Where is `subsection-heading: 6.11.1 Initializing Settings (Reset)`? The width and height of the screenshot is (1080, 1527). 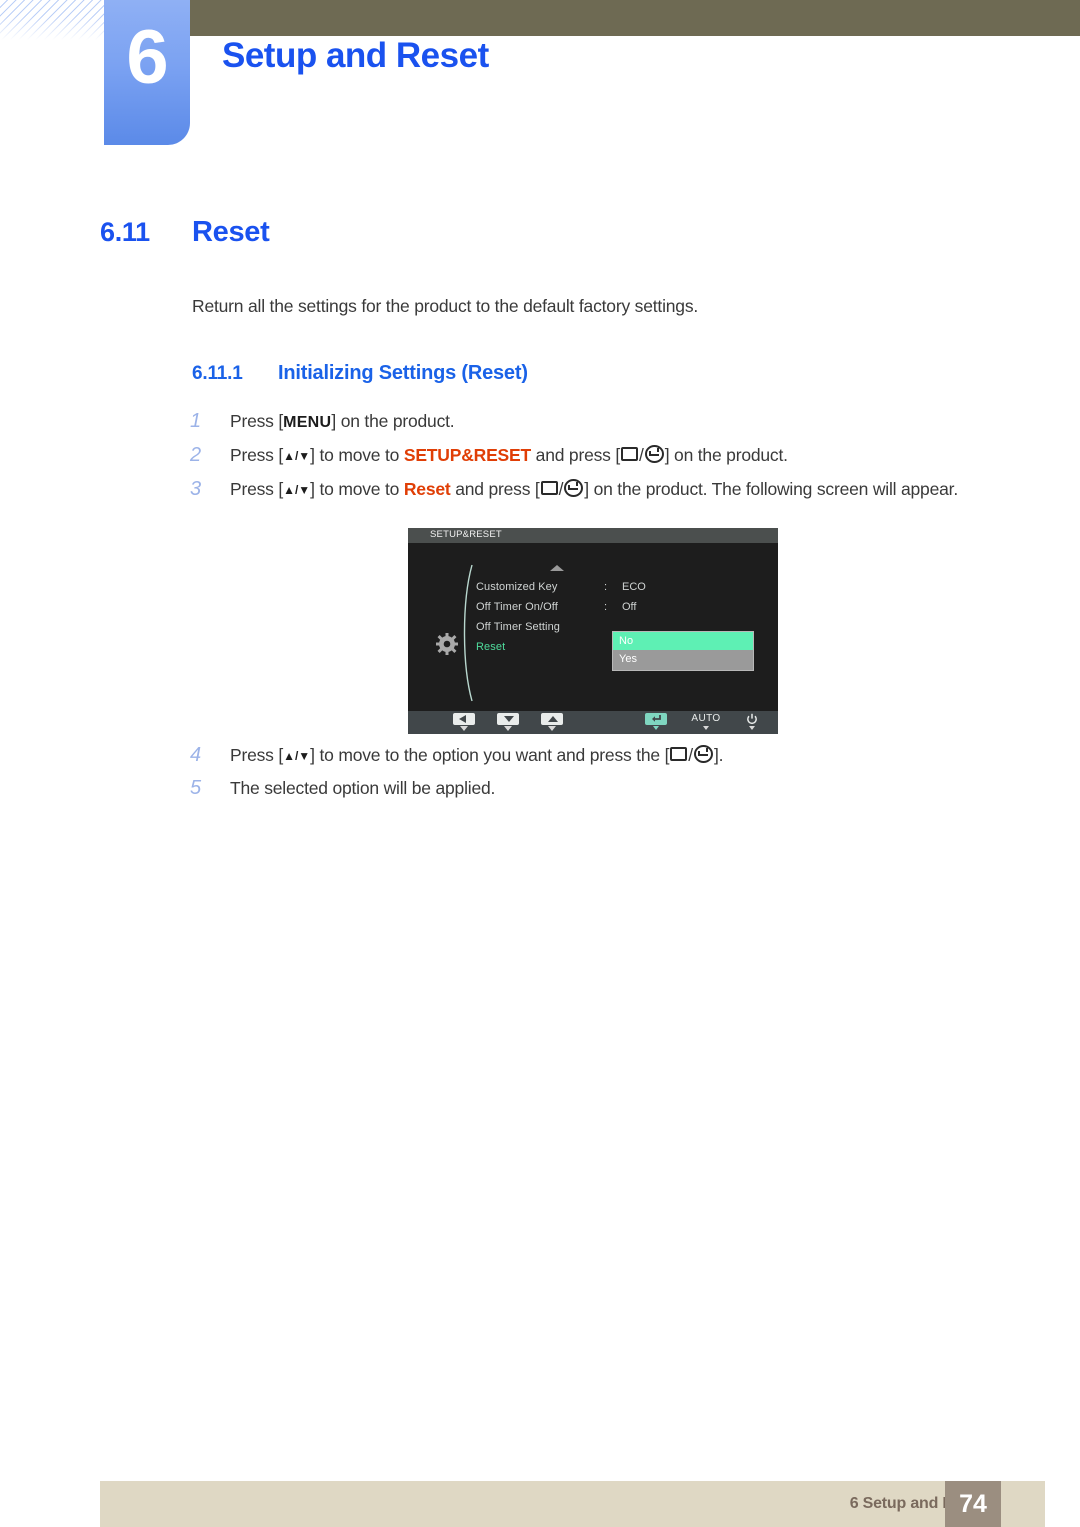
subsection-heading: 6.11.1 Initializing Settings (Reset) is located at coordinates (360, 373).